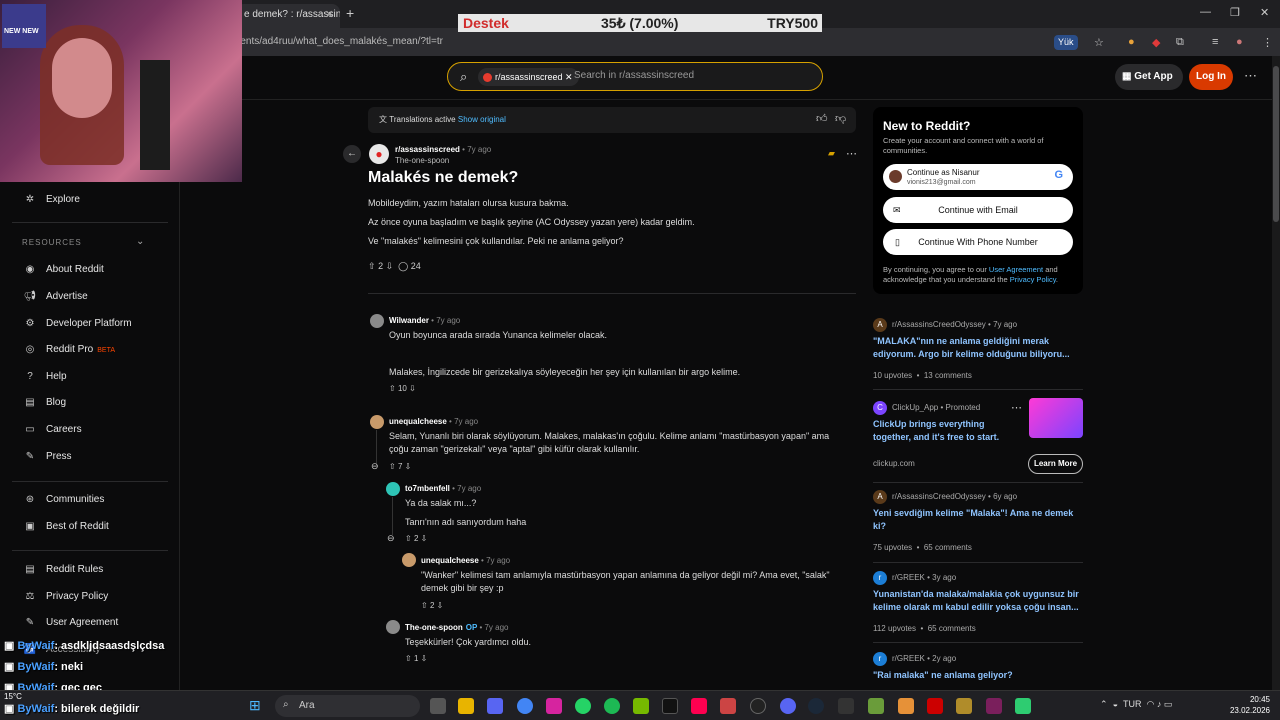 The height and width of the screenshot is (720, 1280). Describe the element at coordinates (1276, 144) in the screenshot. I see `scrollbar-thumb` at that location.